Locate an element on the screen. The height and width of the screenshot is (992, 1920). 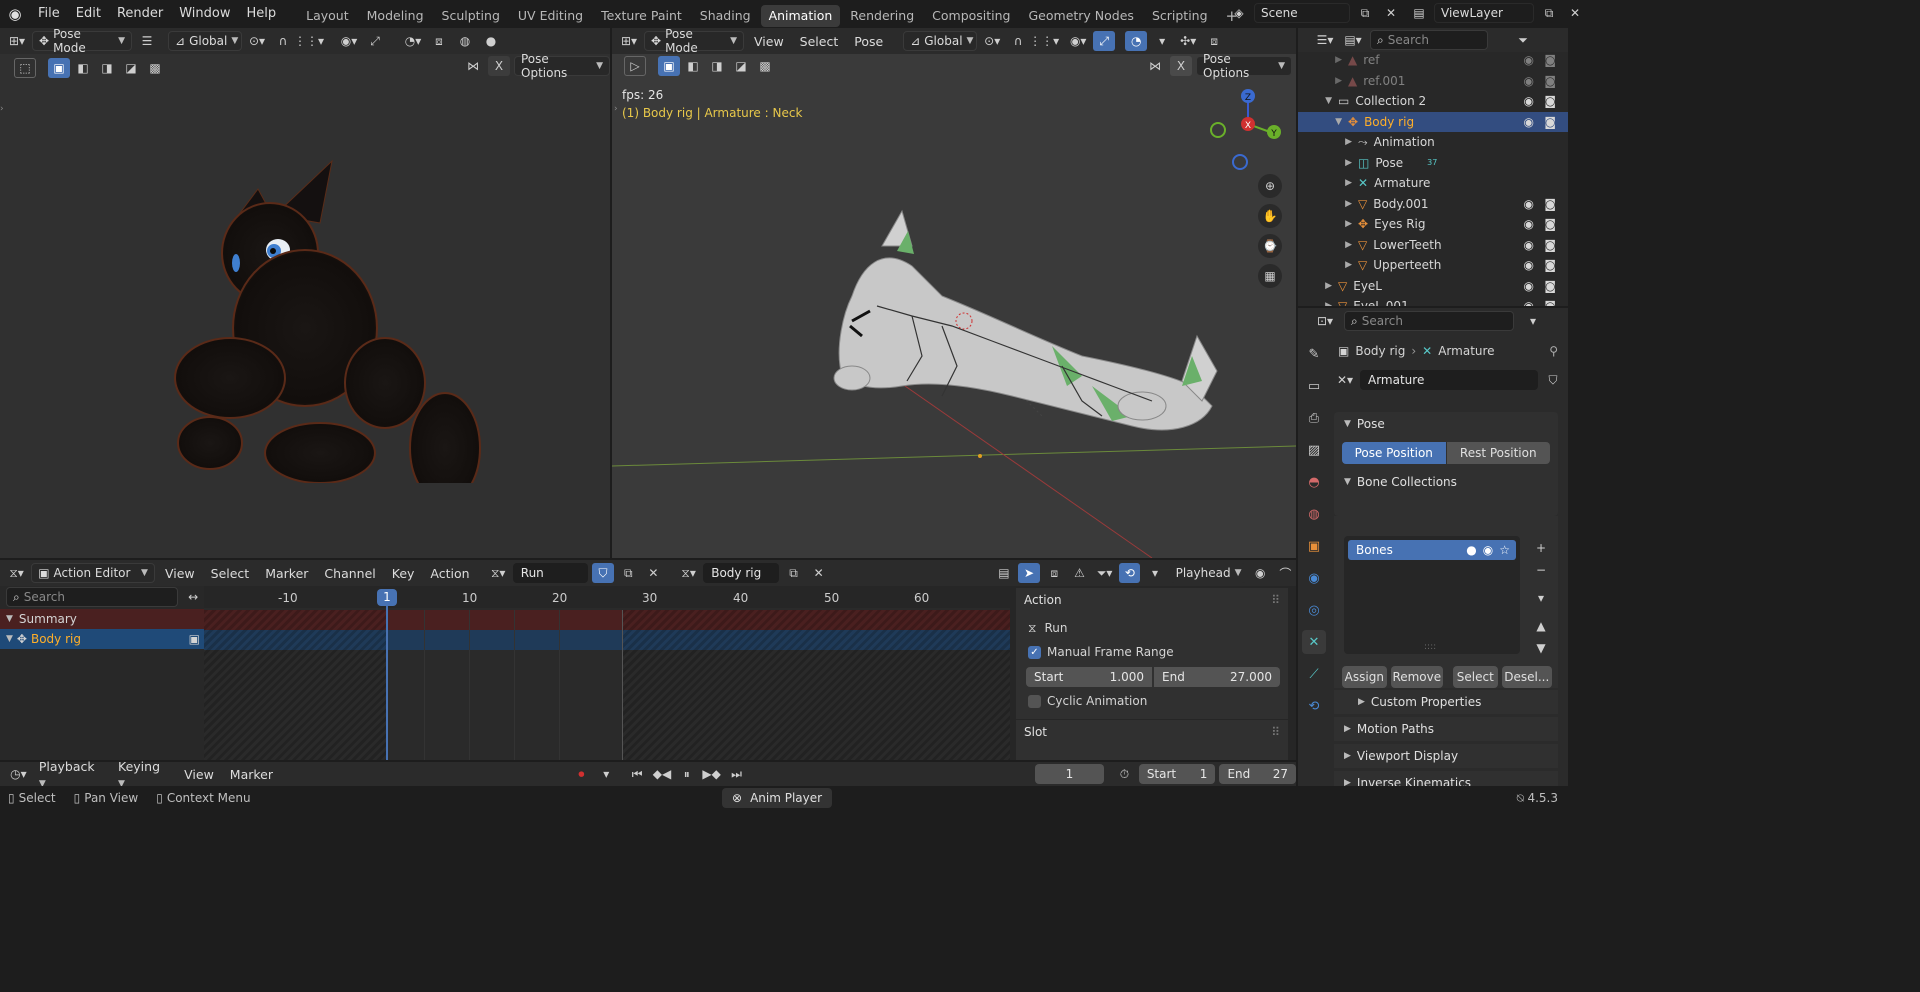
timeline-end-field: End 27 is located at coordinates (1258, 774).